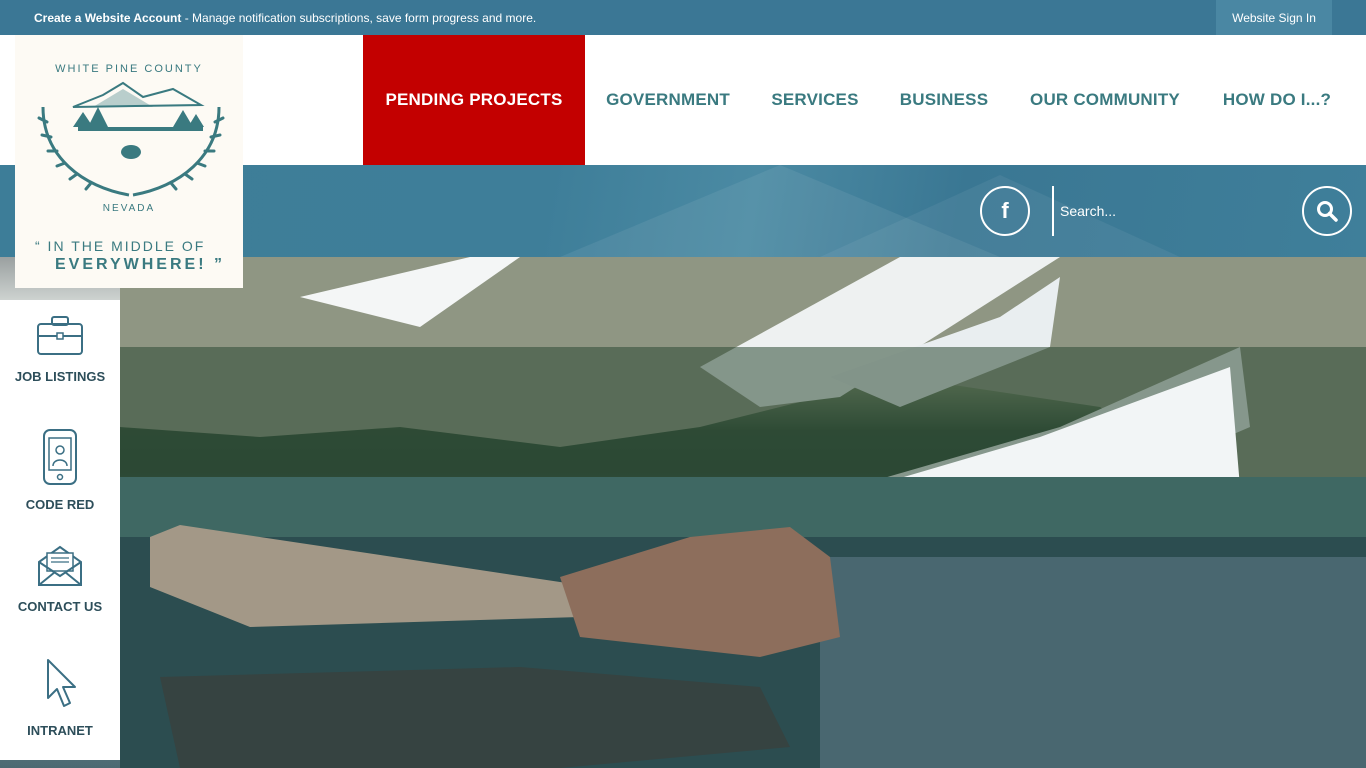  What do you see at coordinates (60, 606) in the screenshot?
I see `quick-link-label: CONTACT US` at bounding box center [60, 606].